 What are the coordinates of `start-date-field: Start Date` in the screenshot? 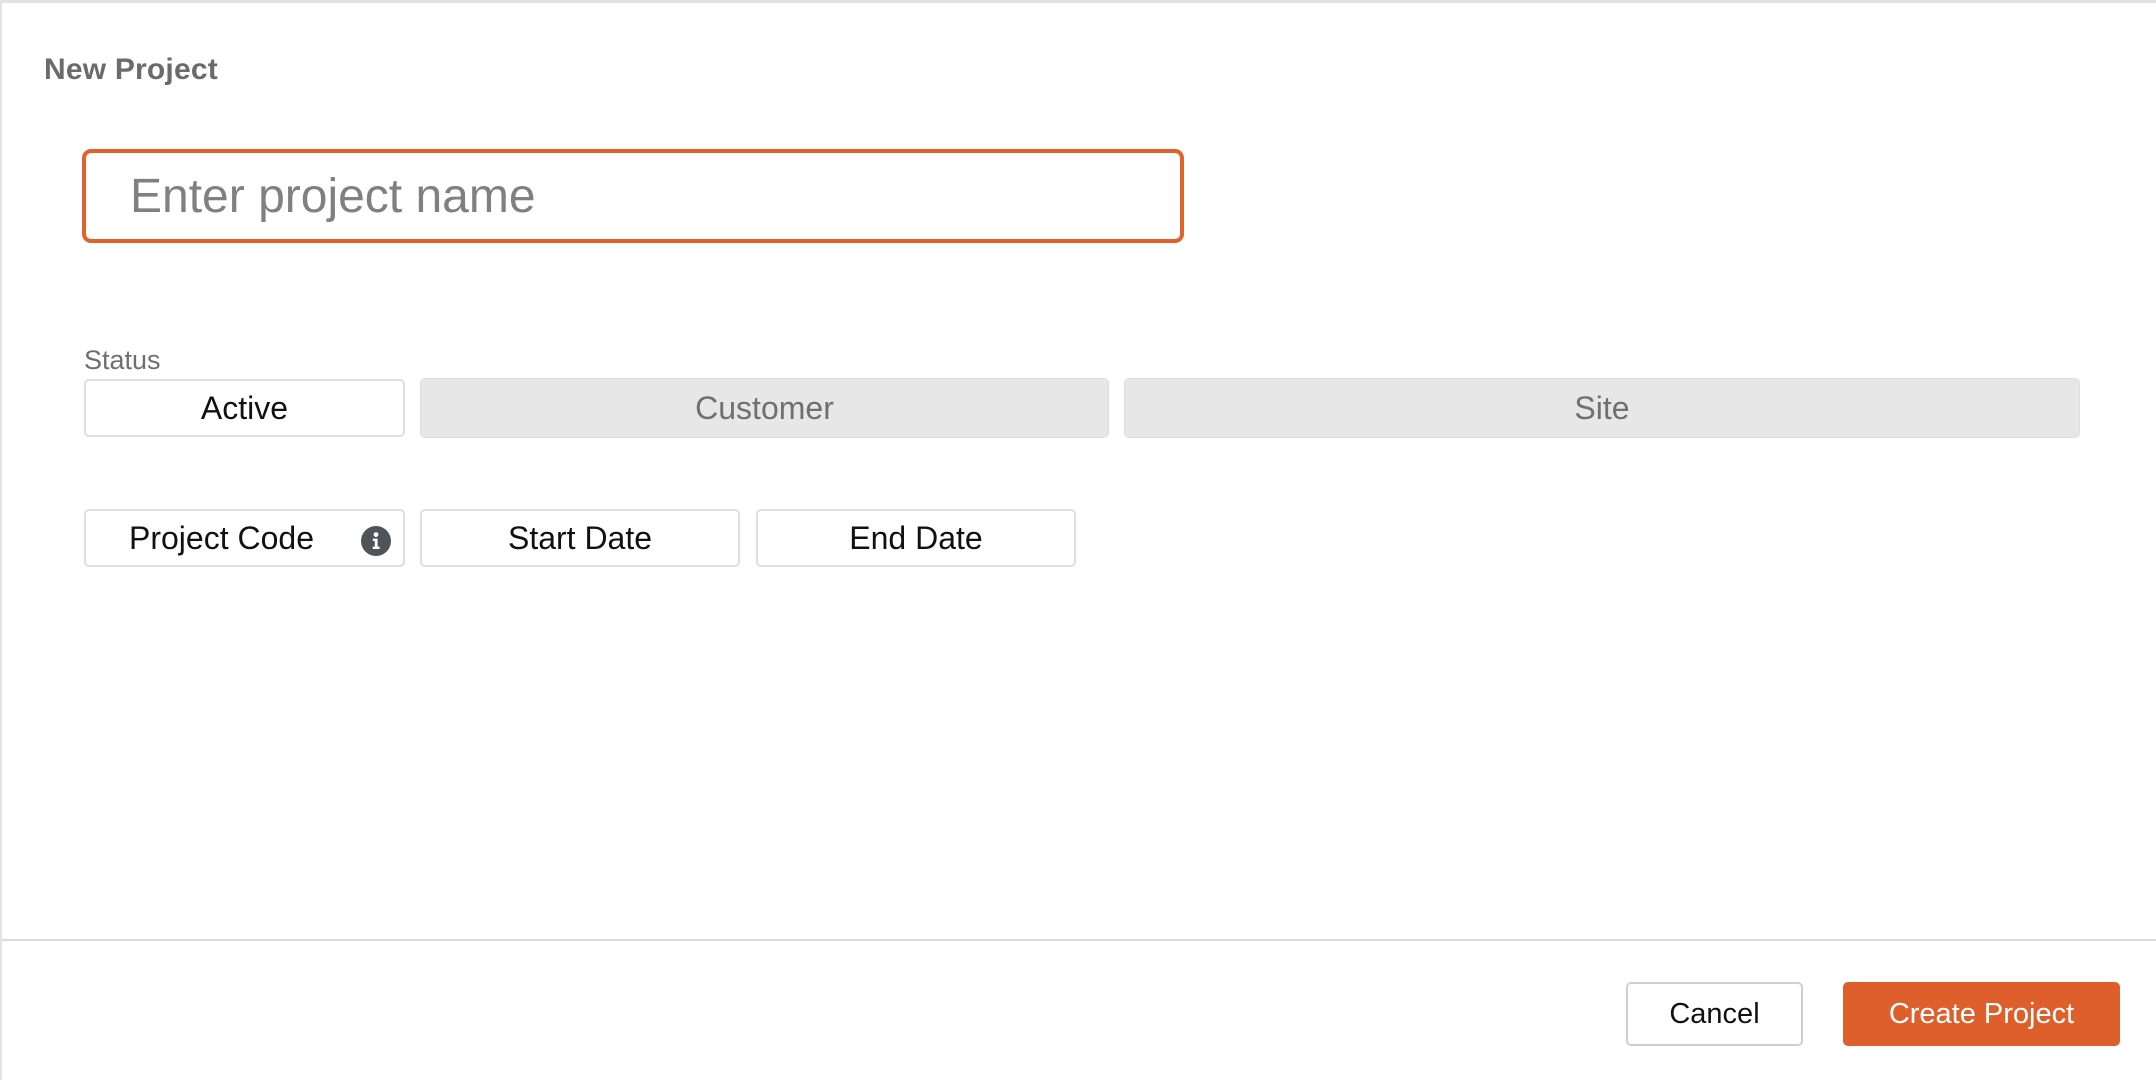 It's located at (580, 538).